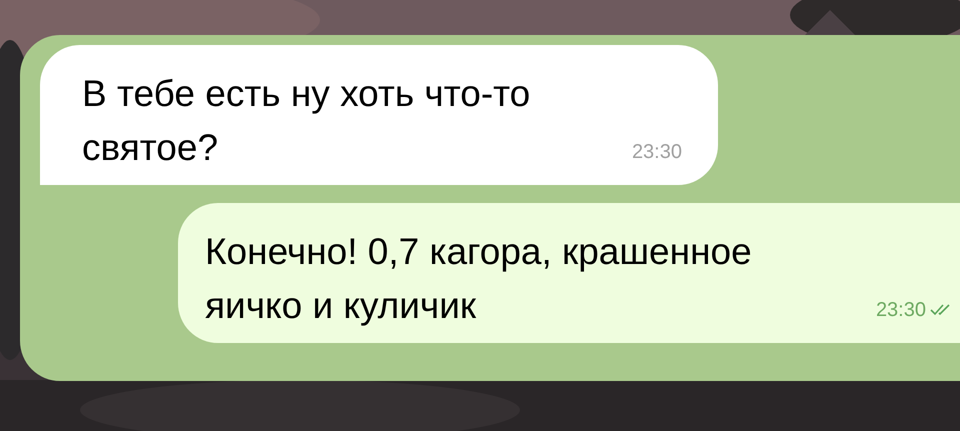  Describe the element at coordinates (307, 121) in the screenshot. I see `message-text: В тебе есть ну хоть что-то святое?` at that location.